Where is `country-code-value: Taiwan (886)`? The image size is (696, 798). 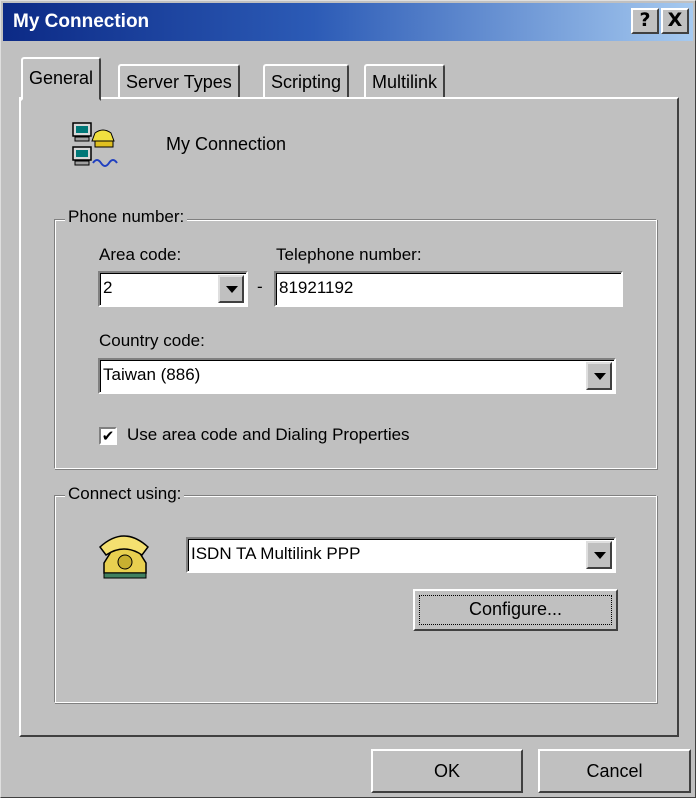
country-code-value: Taiwan (886) is located at coordinates (152, 374).